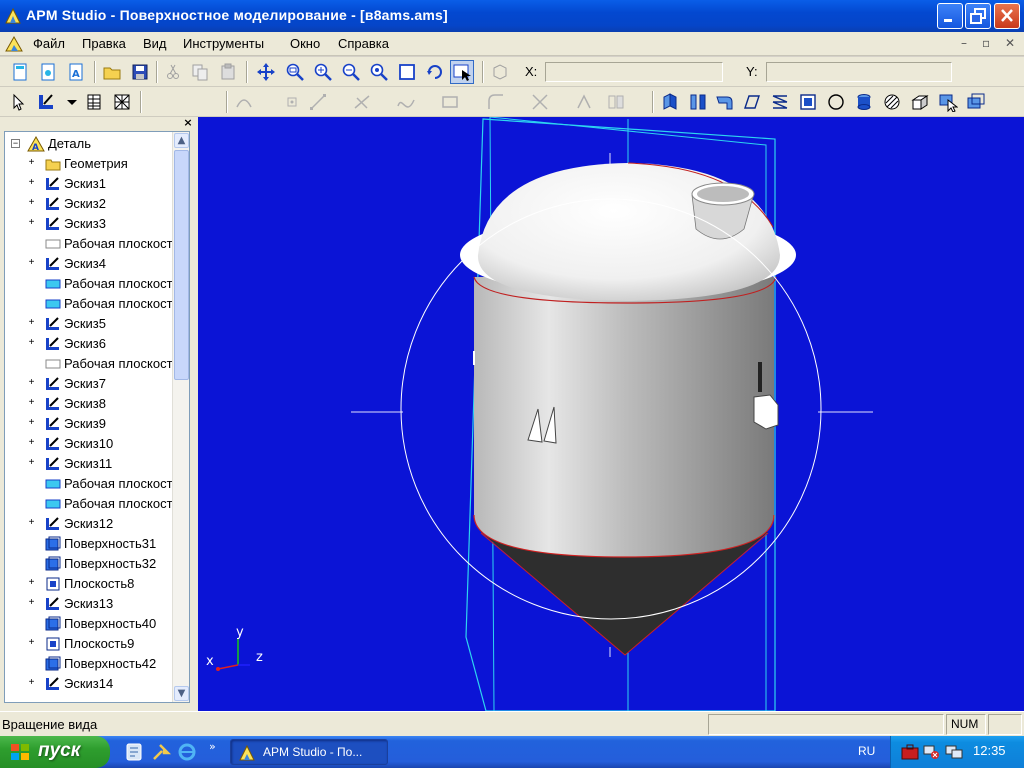  Describe the element at coordinates (305, 43) in the screenshot. I see `menu-window: Окно` at that location.